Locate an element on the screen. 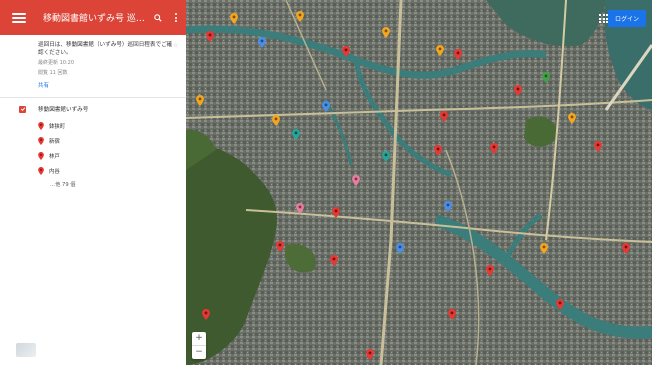 The image size is (652, 365). description-text: 巡回日は、移動図書館（いずみ号）巡回日程表でご確認ください。 is located at coordinates (105, 49).